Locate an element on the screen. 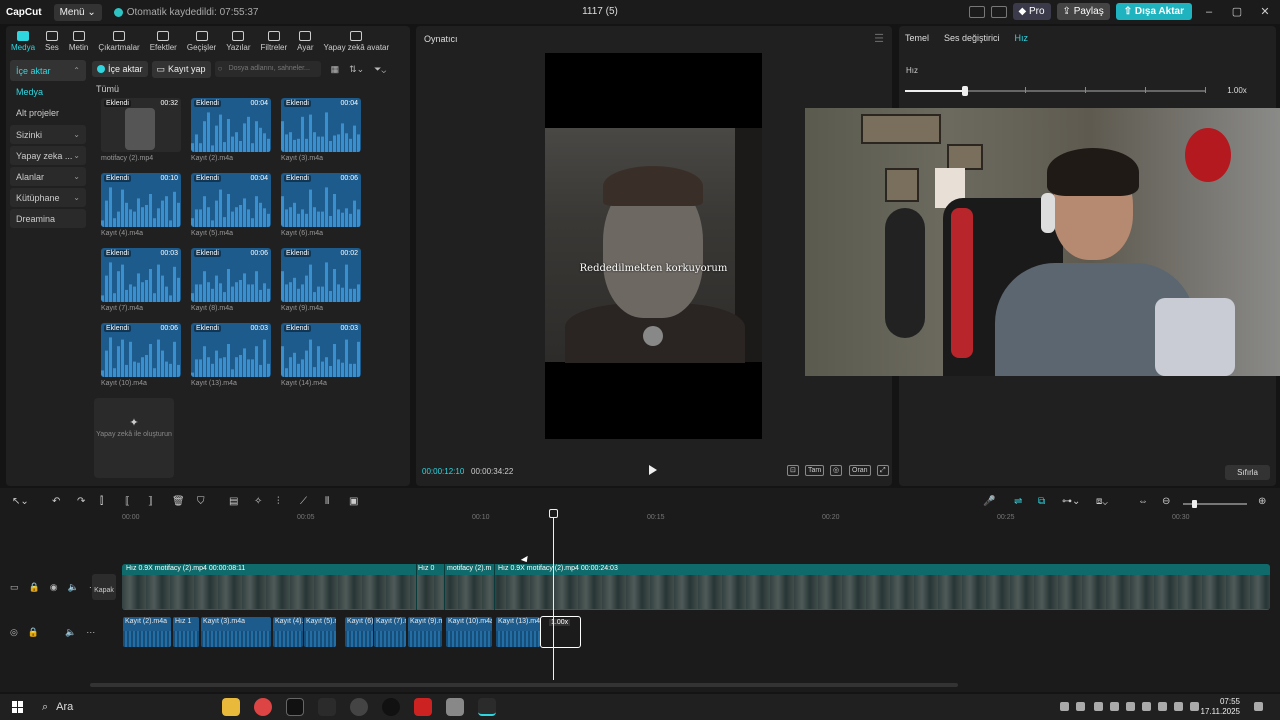 This screenshot has width=1280, height=720. media-item: Eklendi 00:32 motifacy (2).mp4 is located at coordinates (141, 130).